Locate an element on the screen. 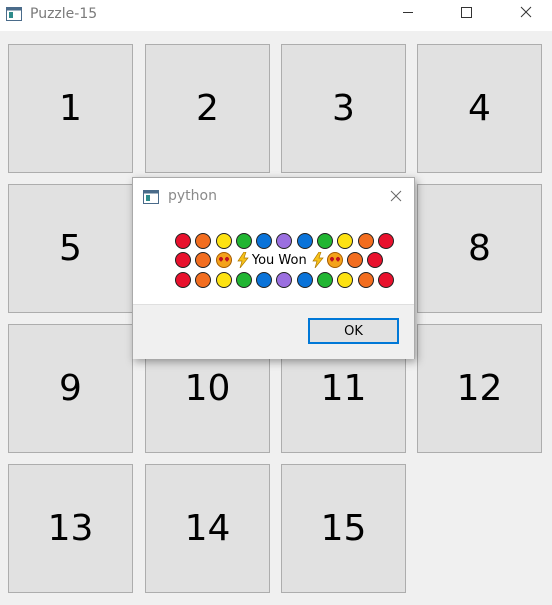 This screenshot has width=552, height=605. tile-12: 12 is located at coordinates (479, 388).